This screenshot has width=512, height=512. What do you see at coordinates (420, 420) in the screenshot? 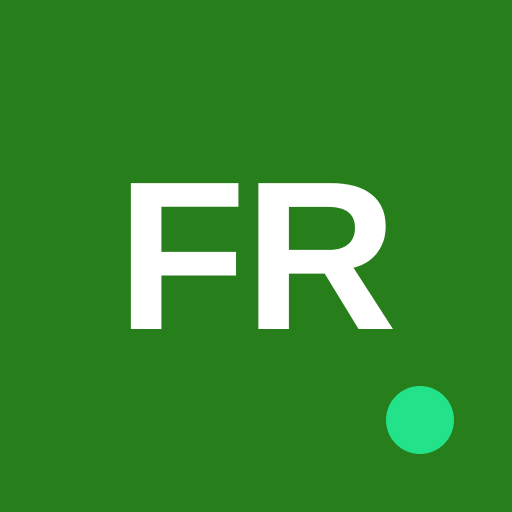
I see `status-indicator-dot` at bounding box center [420, 420].